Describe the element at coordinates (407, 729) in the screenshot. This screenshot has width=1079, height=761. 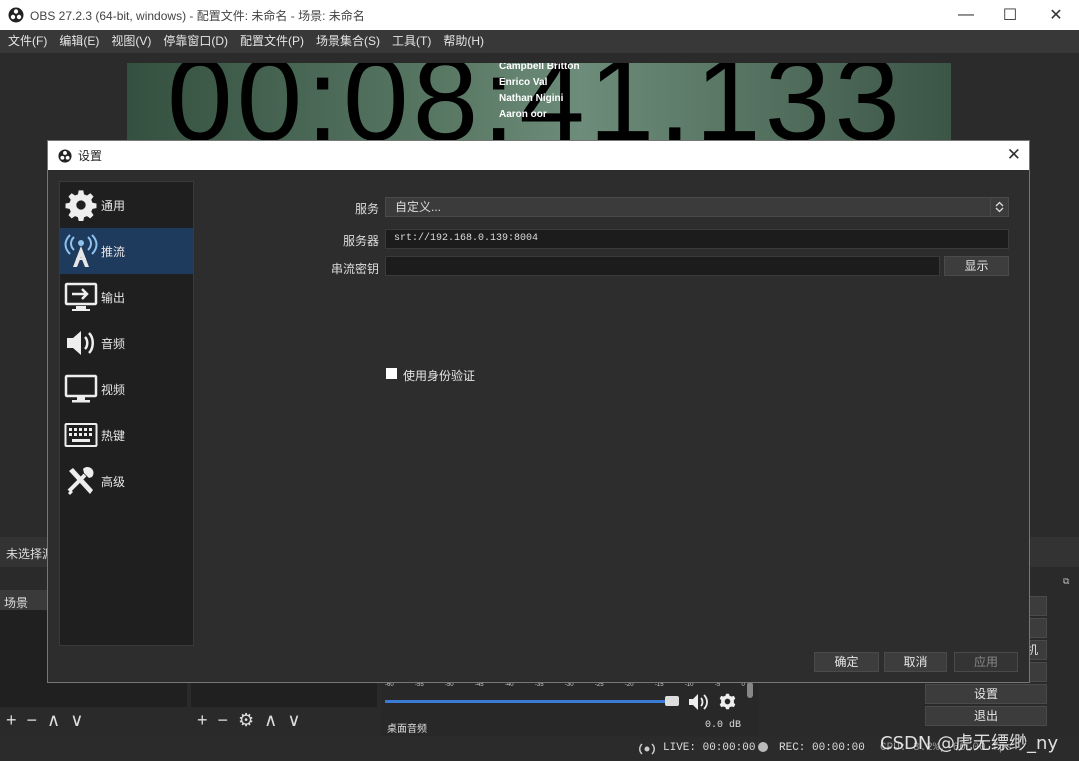
I see `mixer-source-name: 桌面音频` at that location.